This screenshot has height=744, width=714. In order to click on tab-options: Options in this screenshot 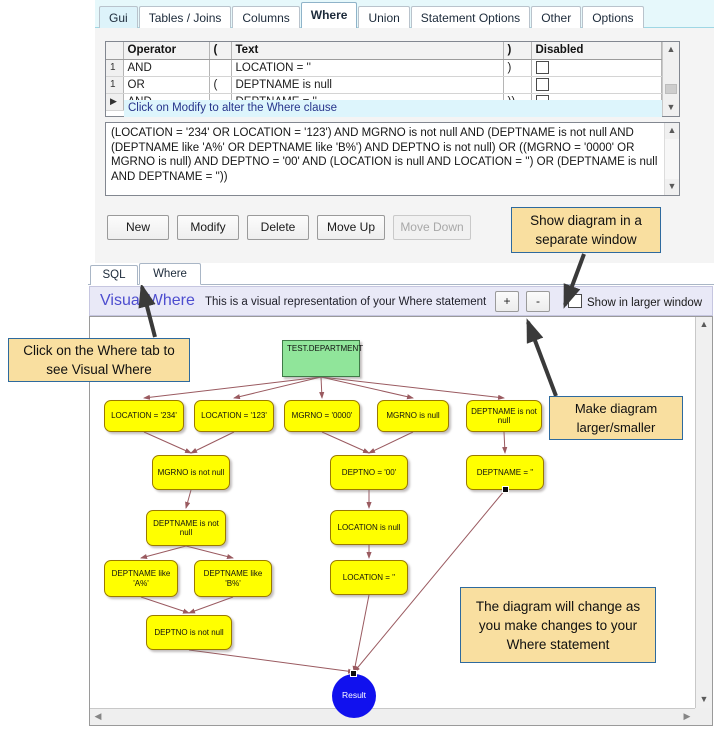, I will do `click(613, 17)`.